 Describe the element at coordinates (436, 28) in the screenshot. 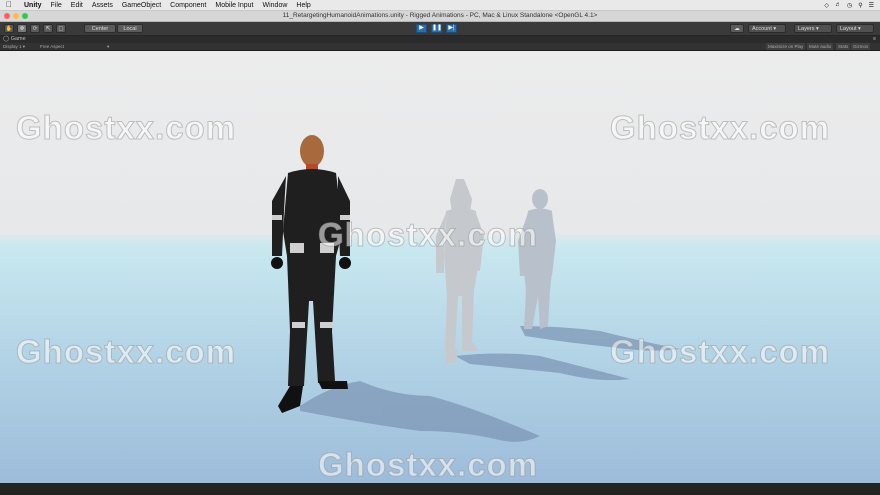

I see `pause-button: ❚❚` at that location.